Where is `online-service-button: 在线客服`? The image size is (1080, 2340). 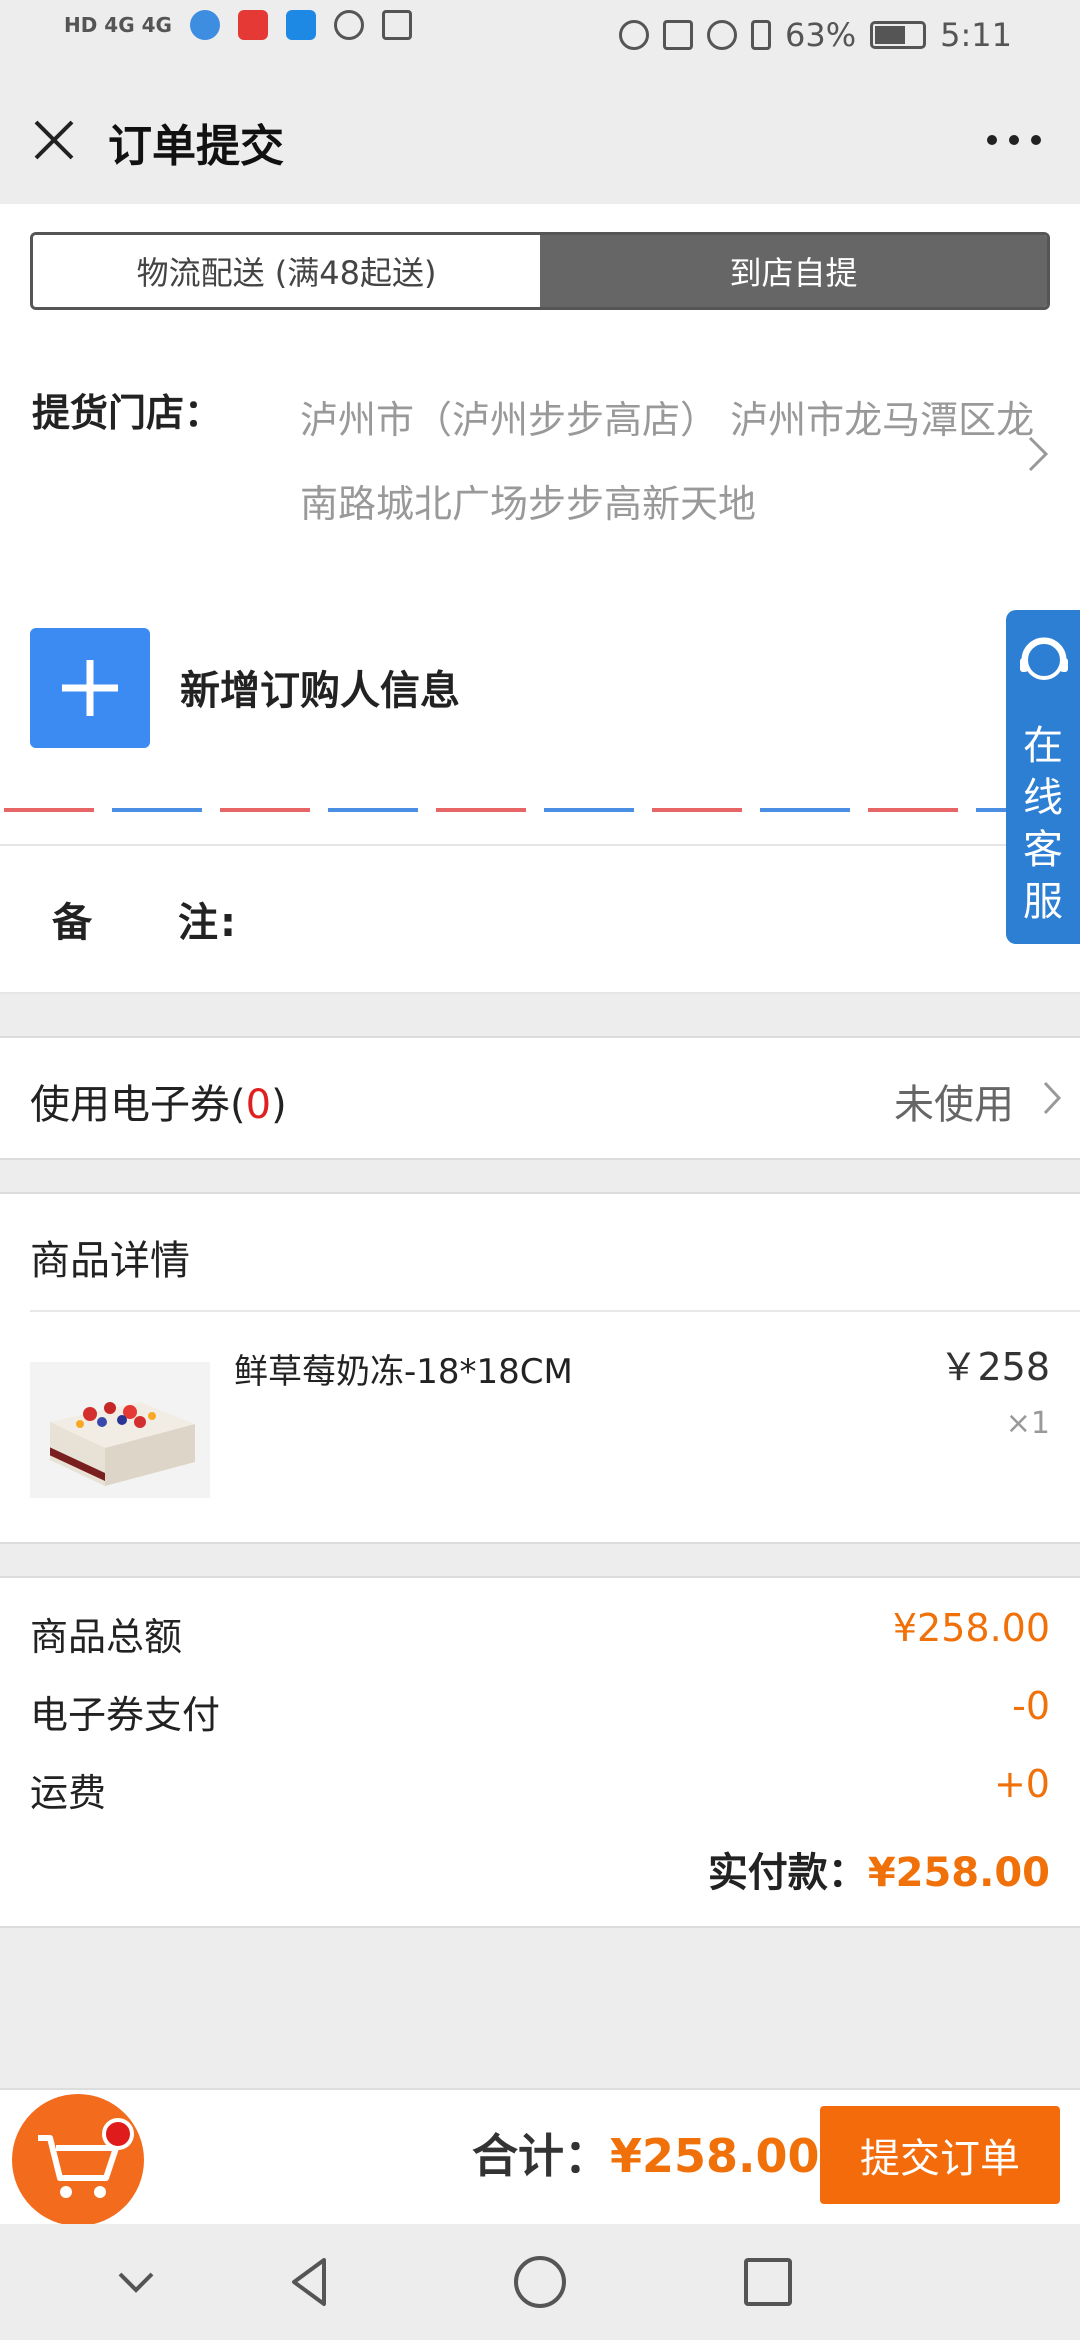
online-service-button: 在线客服 is located at coordinates (1043, 777).